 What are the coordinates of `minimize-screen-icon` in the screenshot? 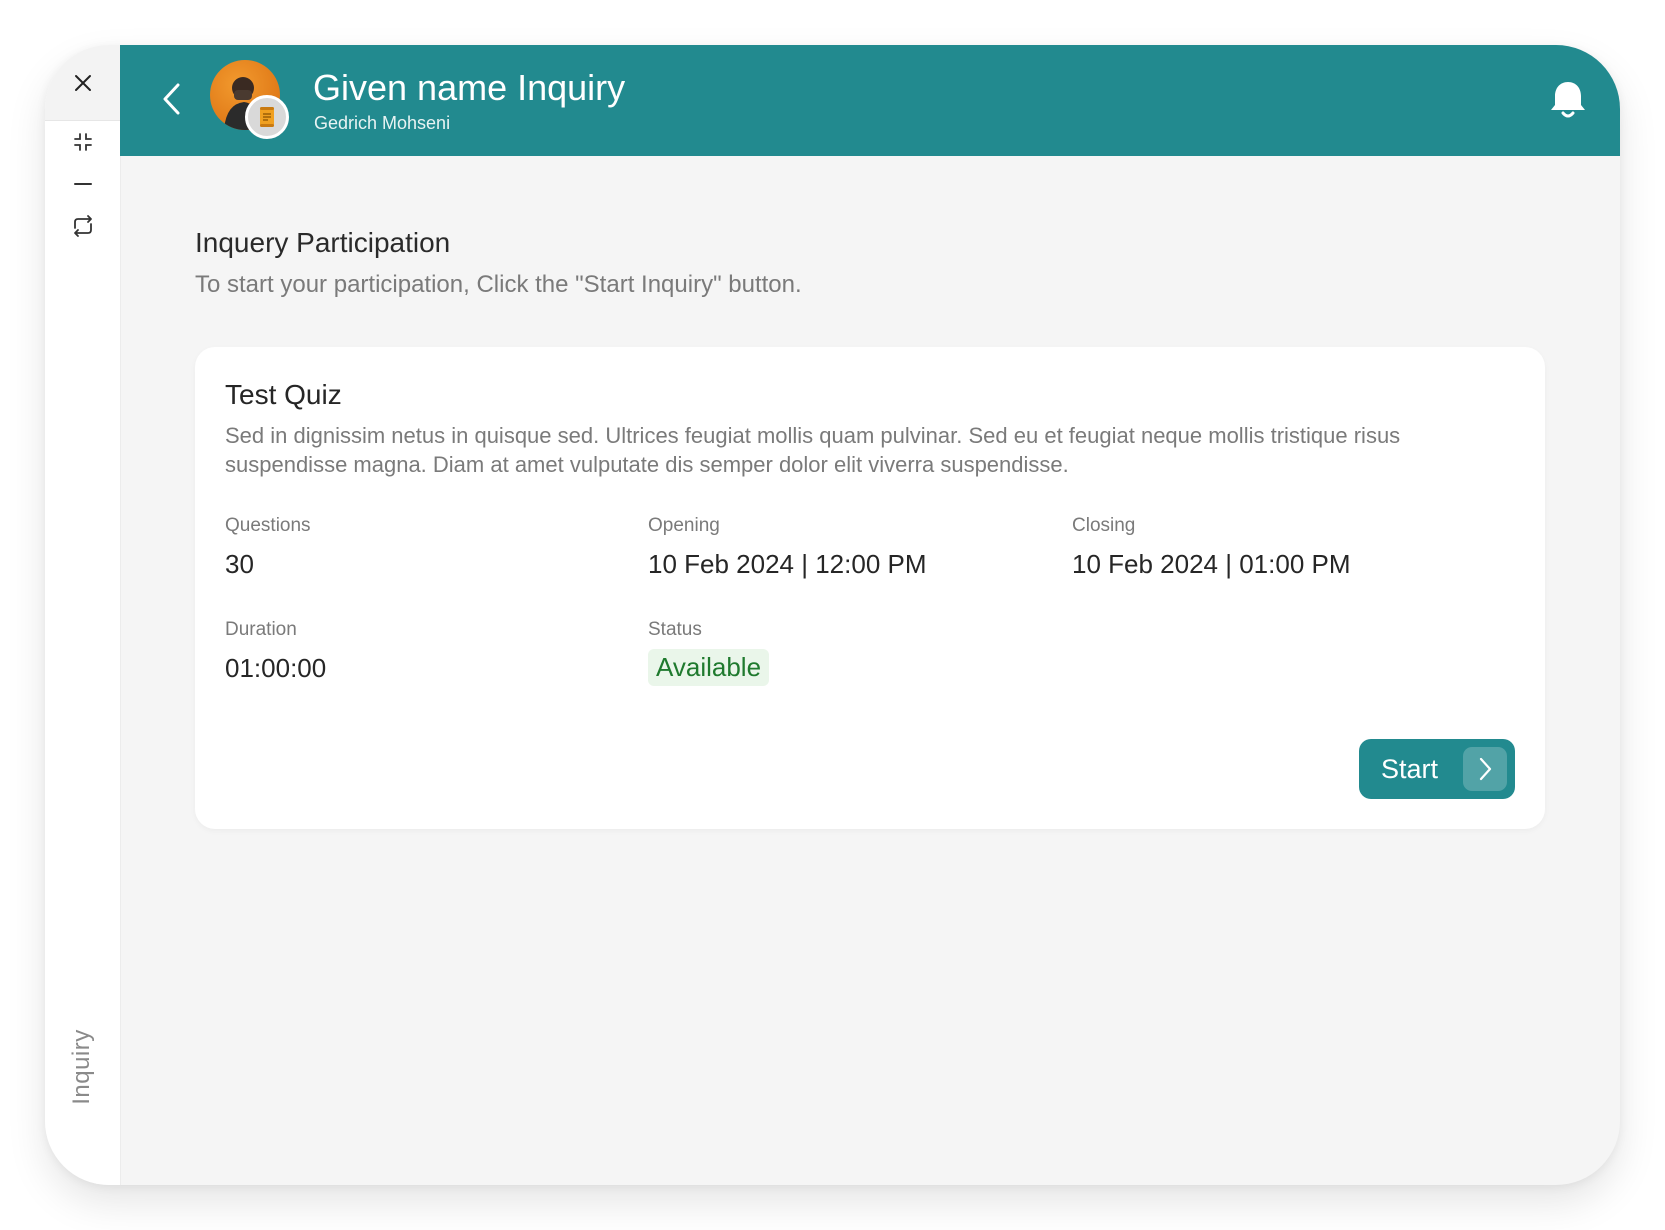 It's located at (82, 142).